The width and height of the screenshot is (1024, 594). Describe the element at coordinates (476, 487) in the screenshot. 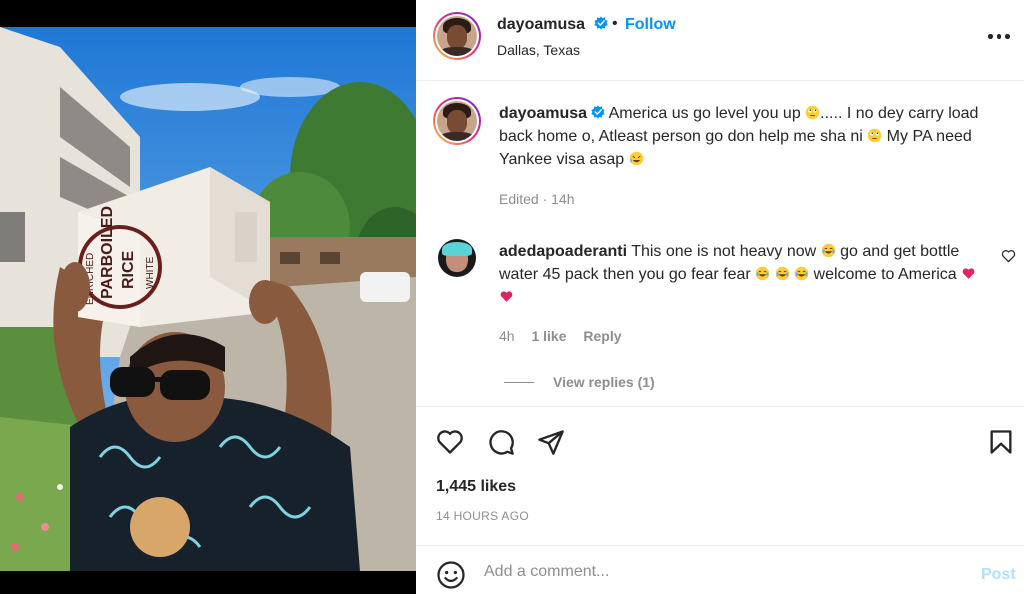

I see `likes-count: 1,445 likes` at that location.